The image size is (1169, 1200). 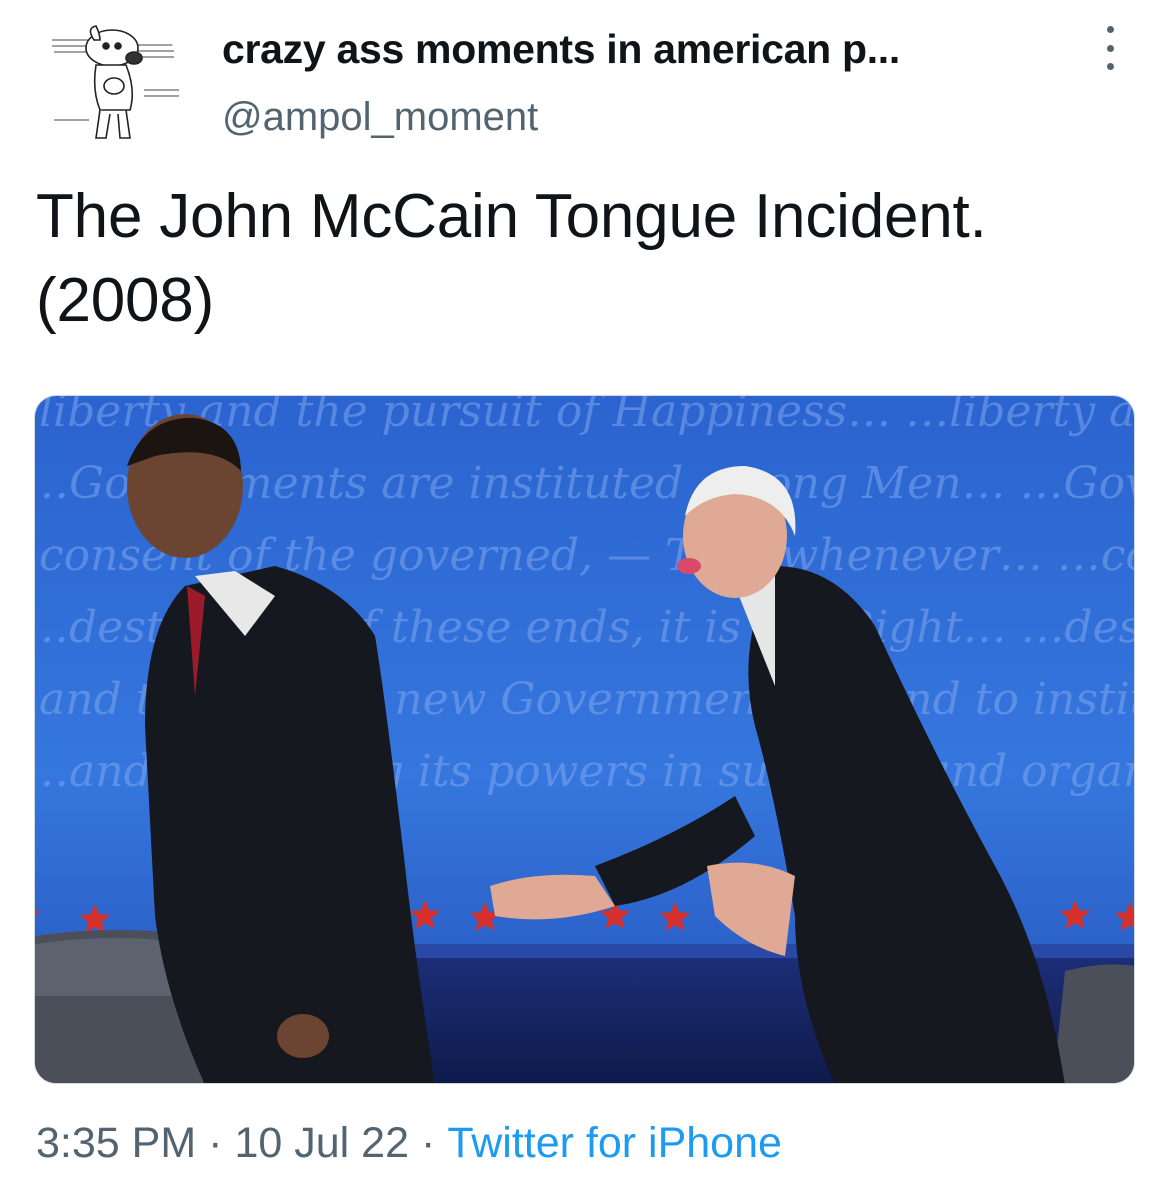 I want to click on tweet-meta: 3:35 PM · 10 Jul 22 · Twitter for iPhone, so click(x=409, y=1143).